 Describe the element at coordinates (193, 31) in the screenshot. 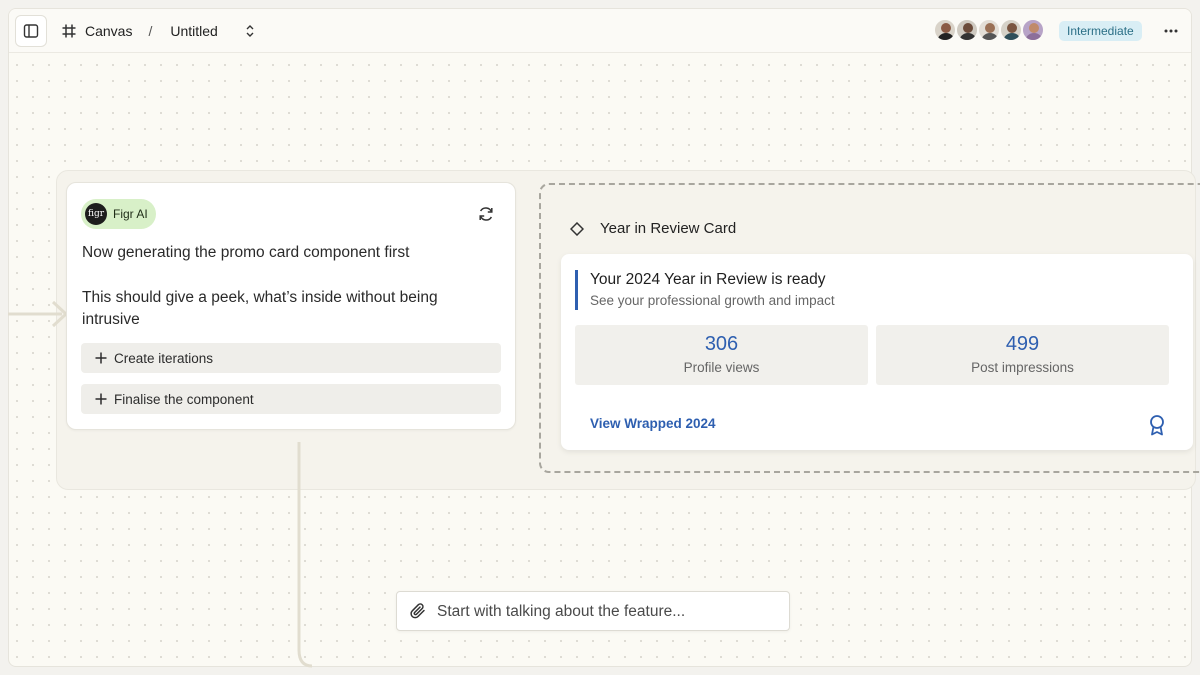

I see `document-title: Untitled` at that location.